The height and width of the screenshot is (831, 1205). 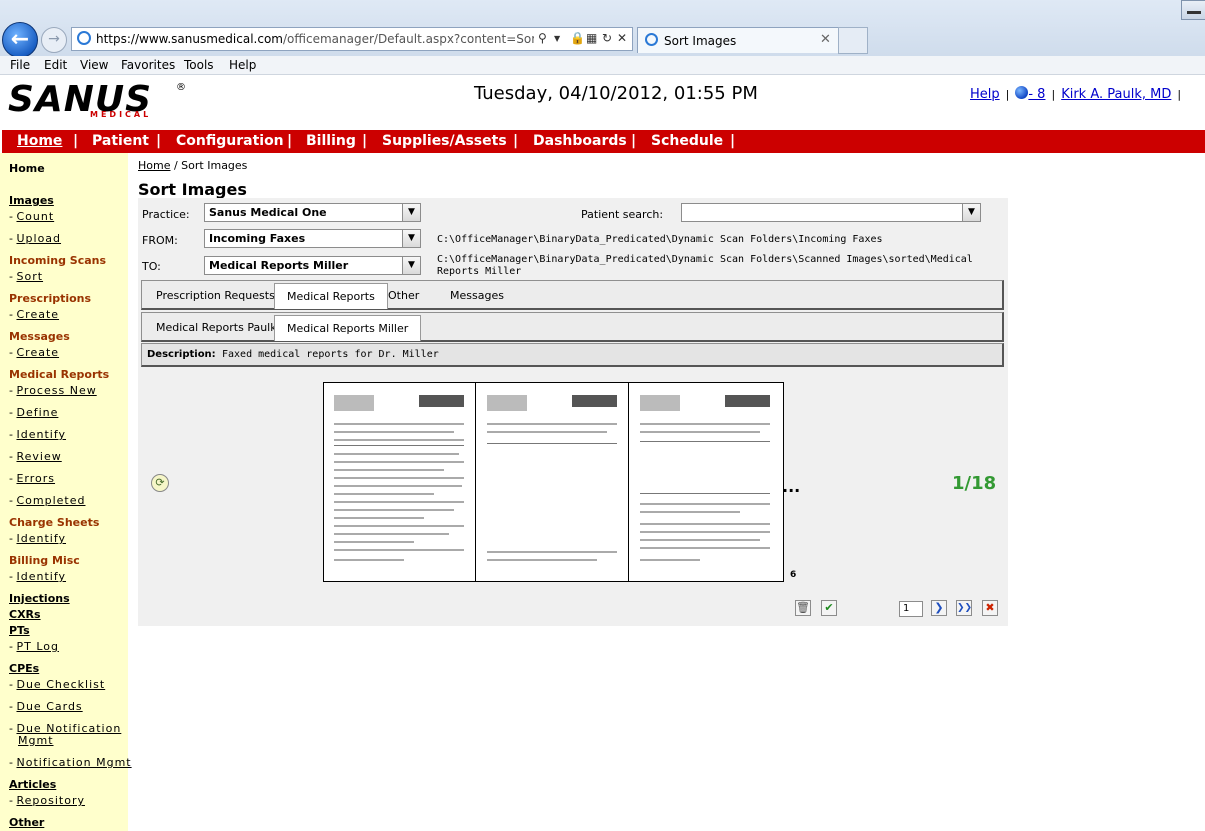 I want to click on last-icon: ❯❯, so click(x=964, y=608).